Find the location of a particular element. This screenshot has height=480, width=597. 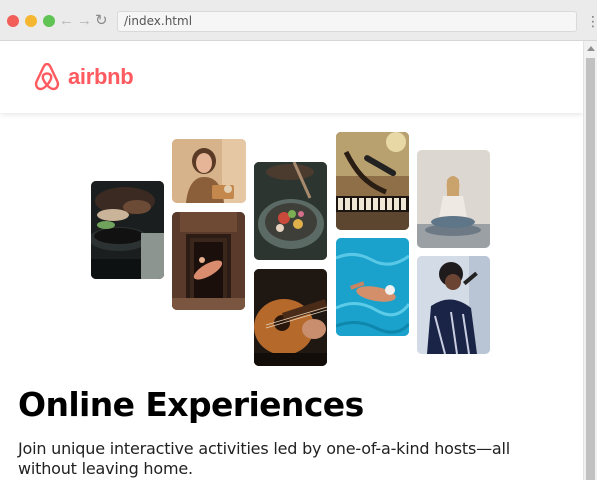

browser-toolbar: ← → ↻ /index.html ⋮ is located at coordinates (298, 20).